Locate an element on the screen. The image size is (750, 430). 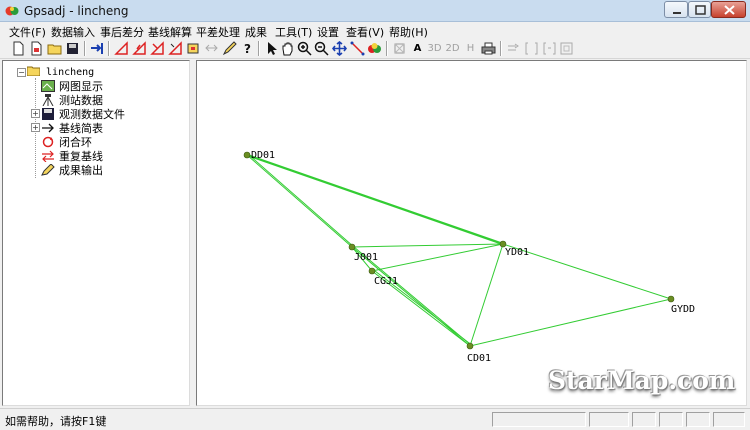
hand-pan-icon is located at coordinates (287, 48).